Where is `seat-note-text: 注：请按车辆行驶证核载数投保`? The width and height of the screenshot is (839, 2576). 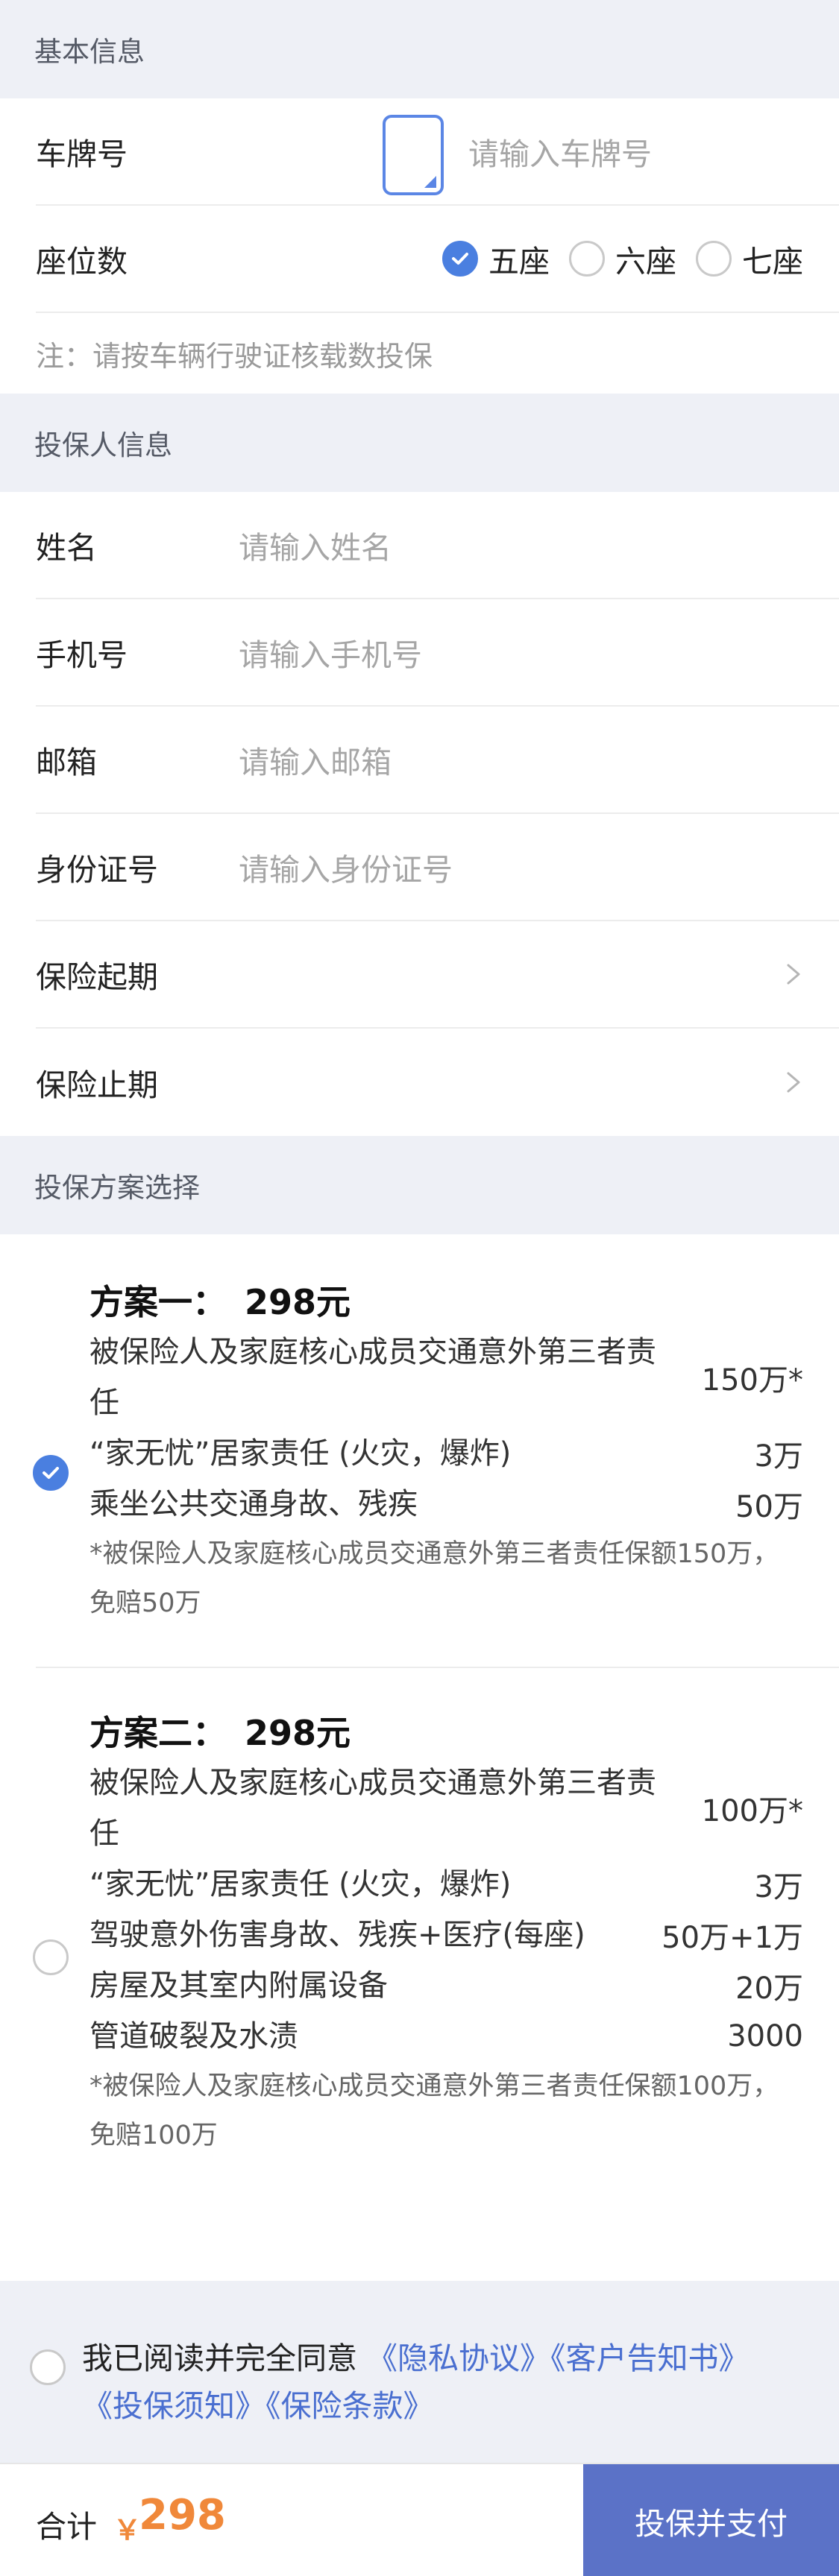
seat-note-text: 注：请按车辆行驶证核载数投保 is located at coordinates (234, 356).